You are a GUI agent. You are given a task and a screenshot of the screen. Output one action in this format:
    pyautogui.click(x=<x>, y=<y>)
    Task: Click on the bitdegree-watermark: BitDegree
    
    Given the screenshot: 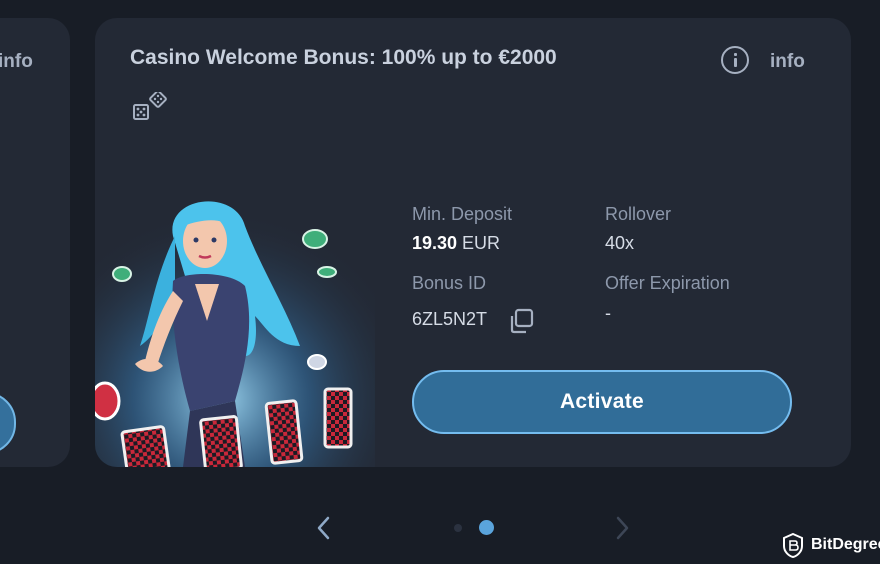 What is the action you would take?
    pyautogui.click(x=831, y=545)
    